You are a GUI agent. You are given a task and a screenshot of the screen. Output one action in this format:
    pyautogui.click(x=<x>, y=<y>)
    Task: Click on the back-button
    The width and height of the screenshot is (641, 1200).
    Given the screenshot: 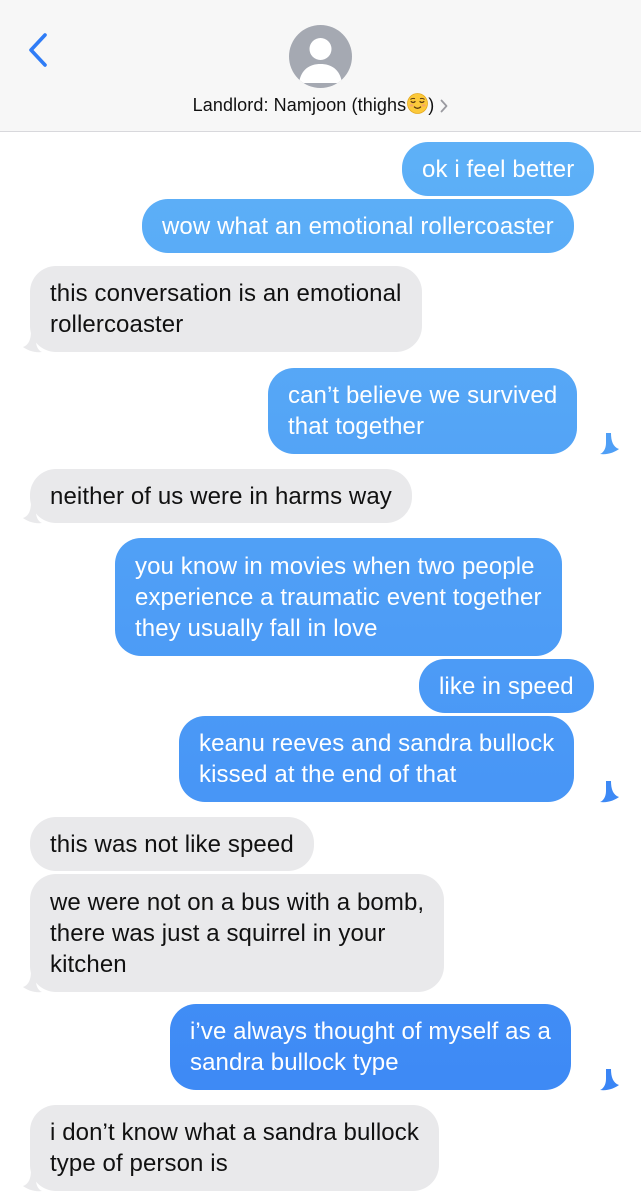 What is the action you would take?
    pyautogui.click(x=38, y=50)
    